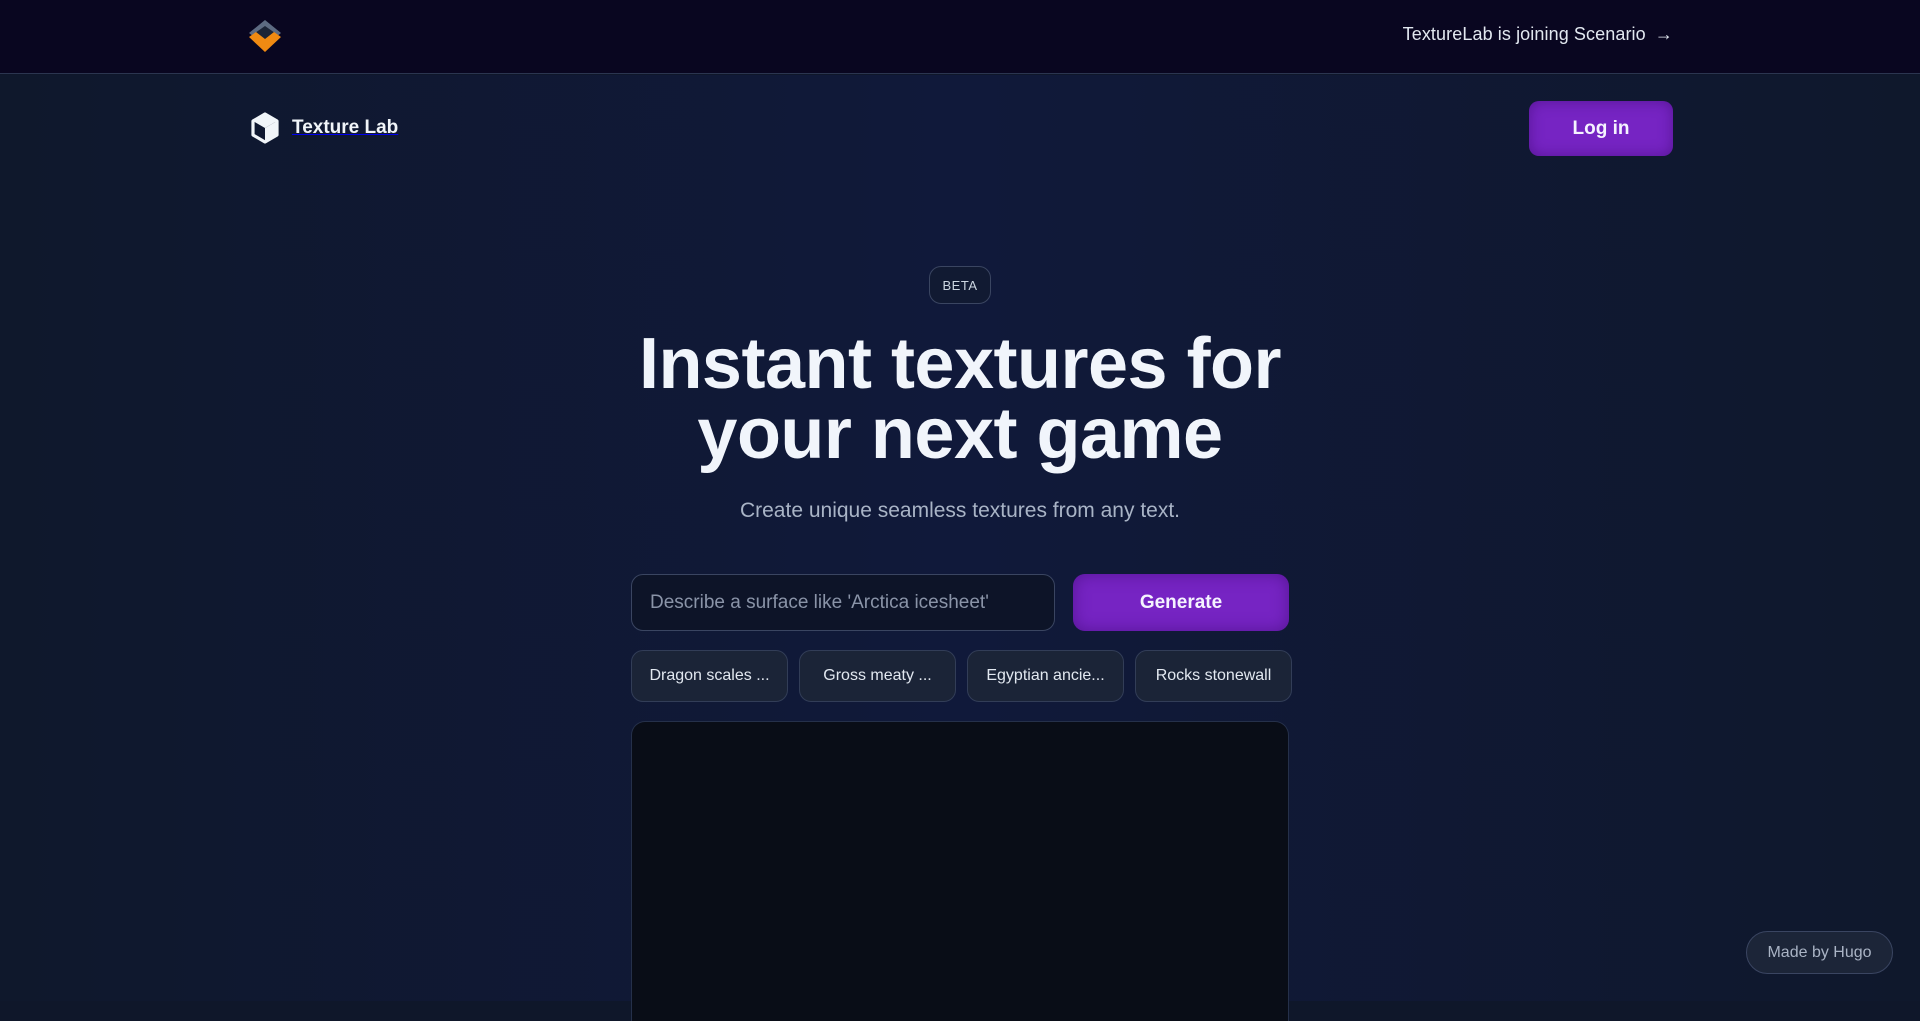 This screenshot has width=1920, height=1021. Describe the element at coordinates (265, 128) in the screenshot. I see `cube-icon` at that location.